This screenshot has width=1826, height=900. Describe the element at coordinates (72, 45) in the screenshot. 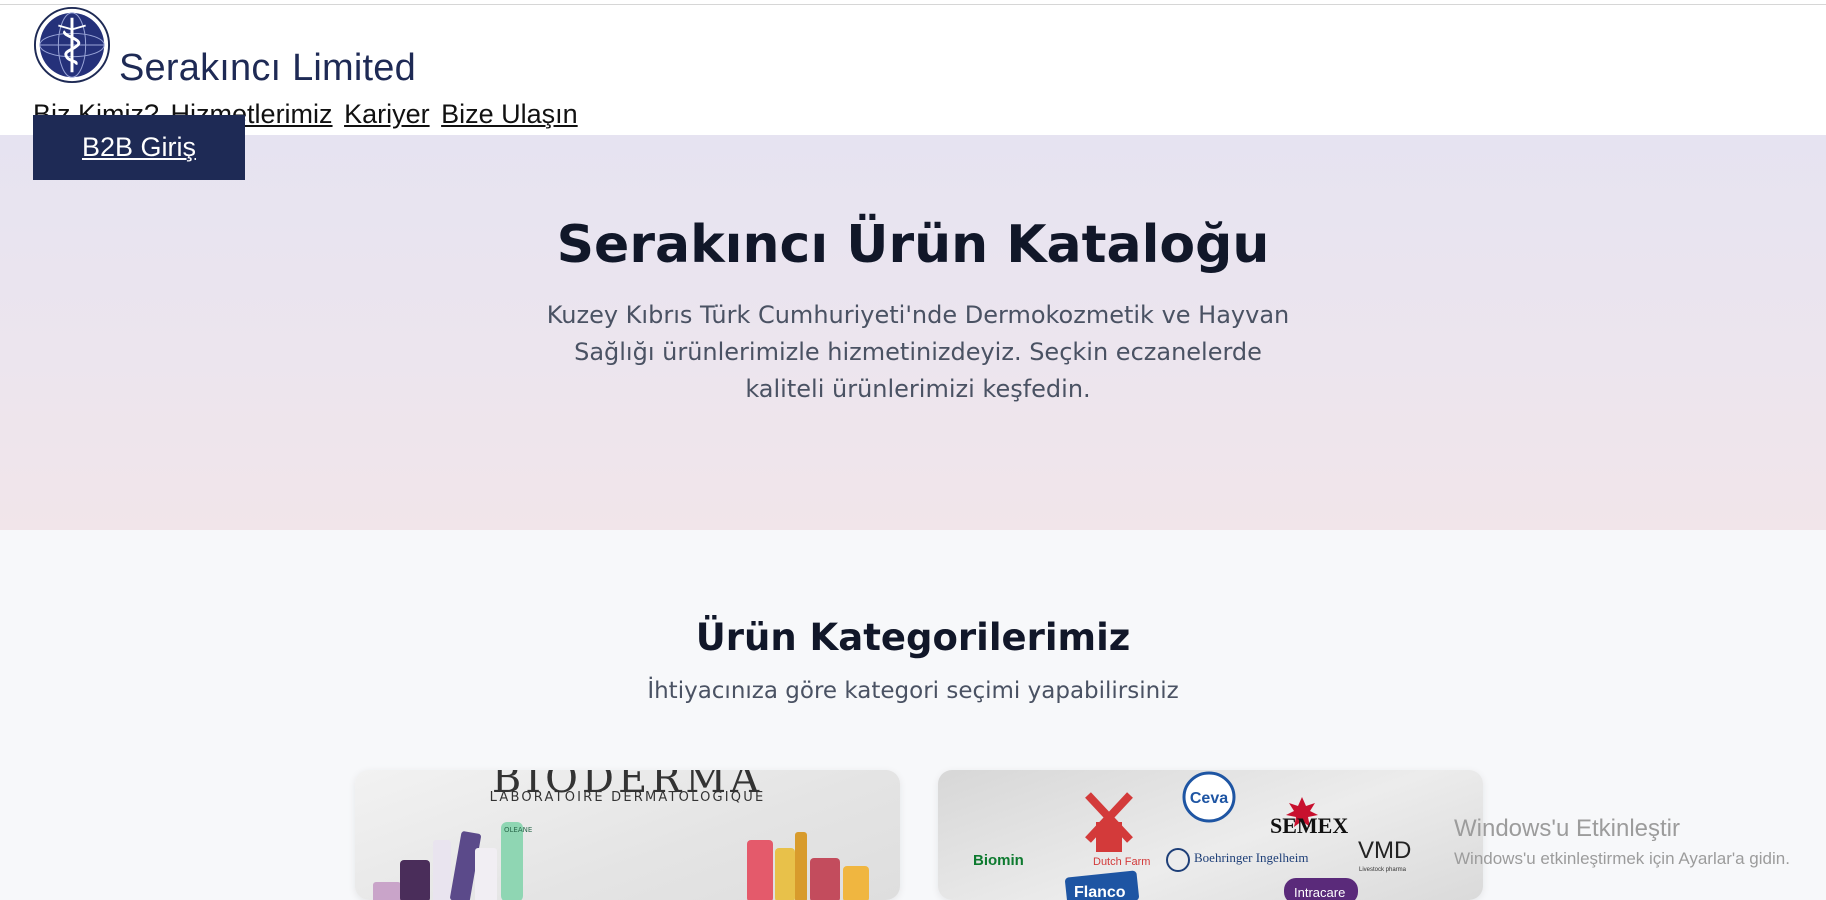

I see `company-logo` at that location.